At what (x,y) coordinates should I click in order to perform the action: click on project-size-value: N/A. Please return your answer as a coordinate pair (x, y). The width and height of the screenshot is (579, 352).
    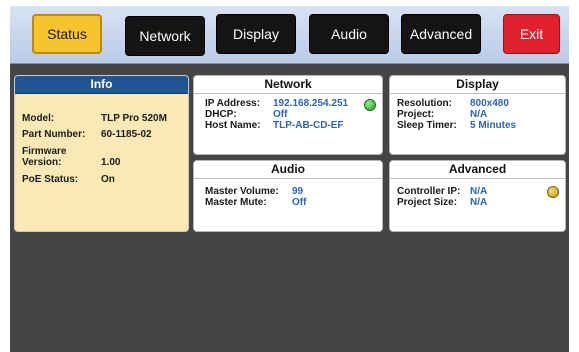
    Looking at the image, I should click on (479, 202).